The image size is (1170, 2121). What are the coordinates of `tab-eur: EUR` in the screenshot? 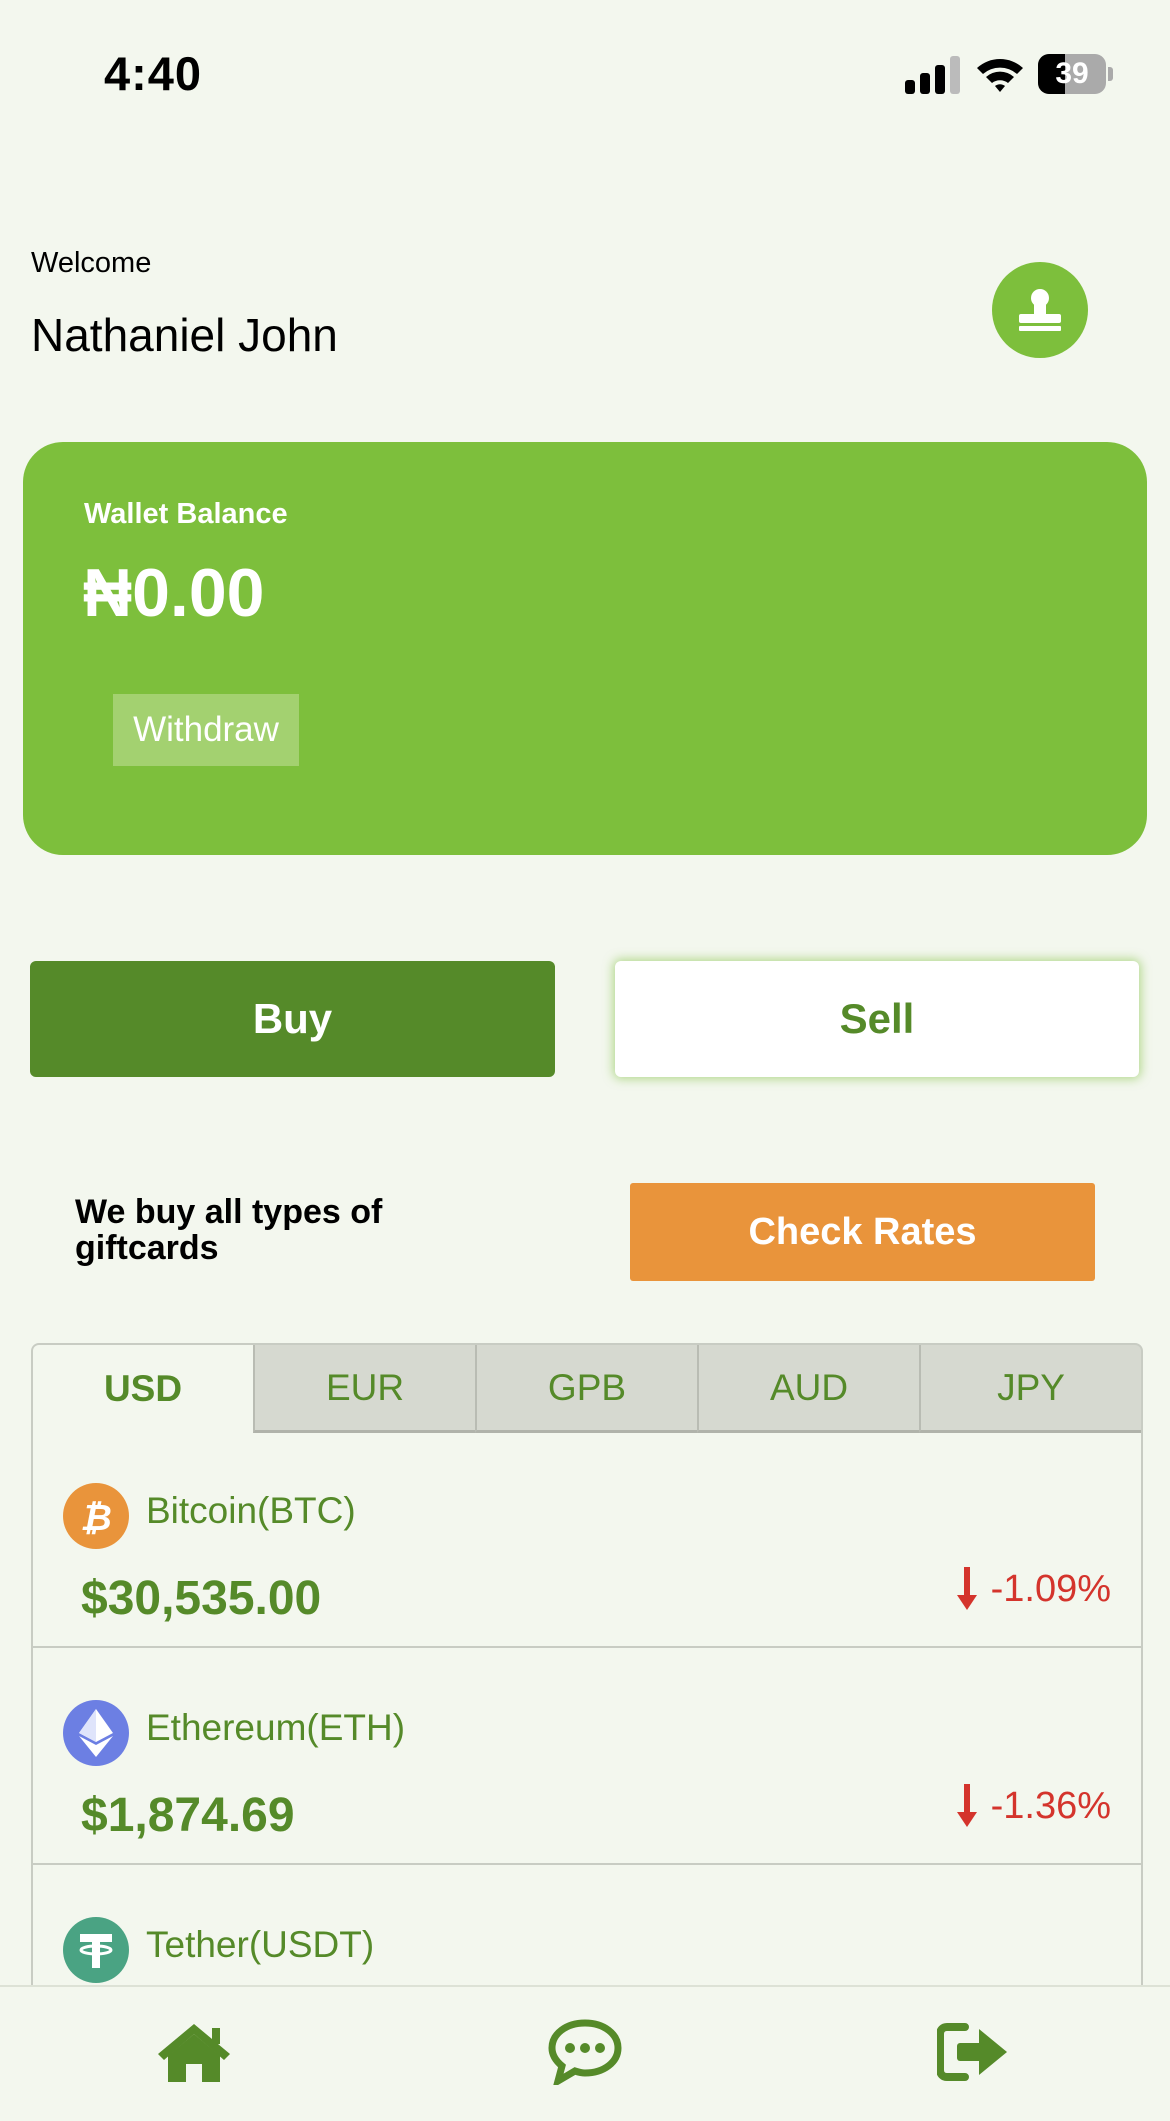 It's located at (364, 1389).